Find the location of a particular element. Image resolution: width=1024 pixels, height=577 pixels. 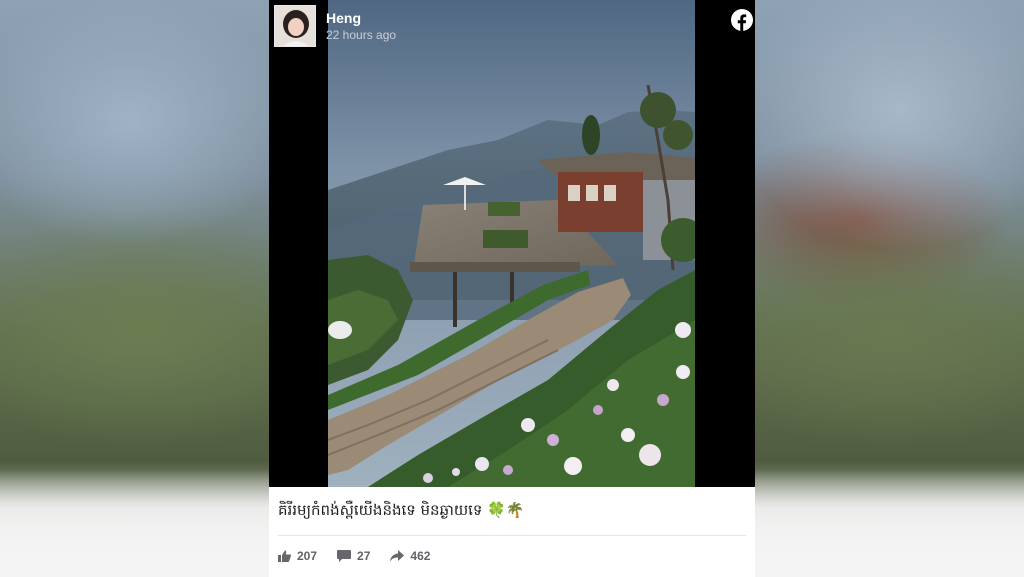

author-avatar is located at coordinates (295, 26).